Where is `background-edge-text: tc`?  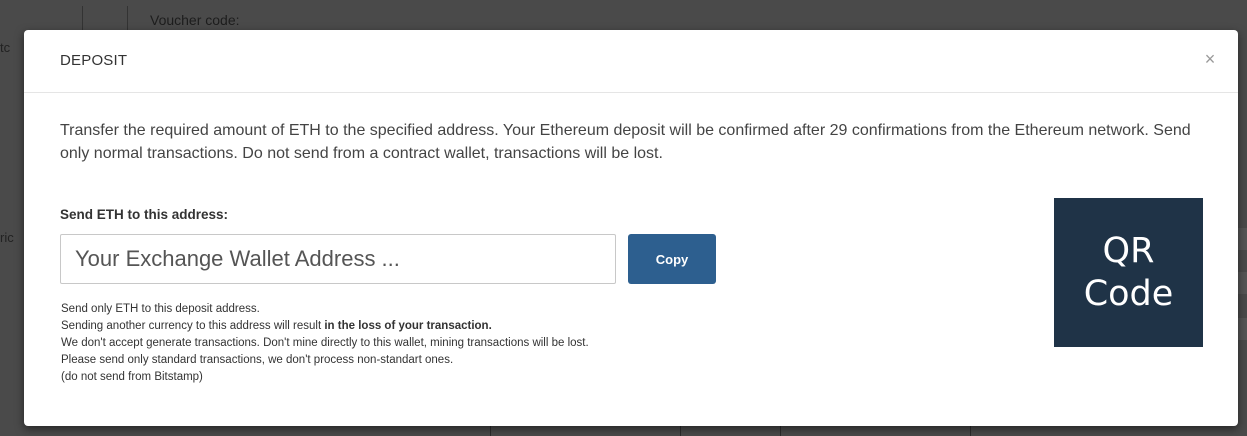 background-edge-text: tc is located at coordinates (5, 47).